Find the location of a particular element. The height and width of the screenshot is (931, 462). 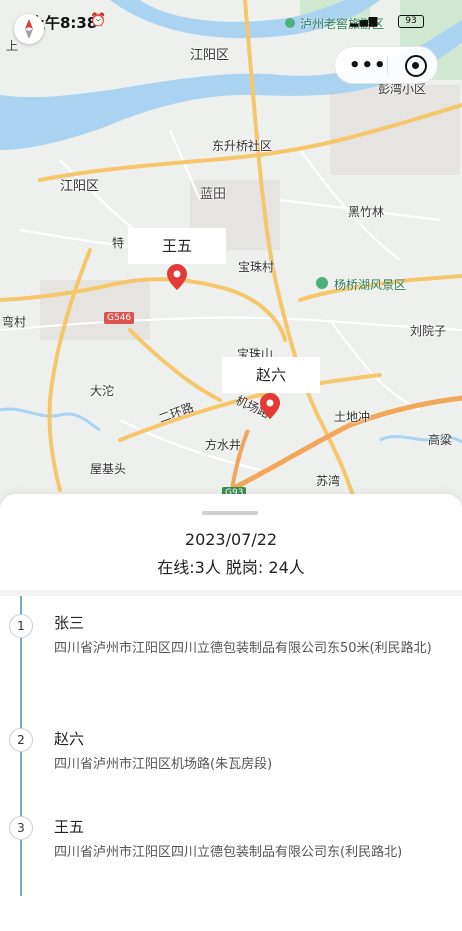

marker-label-wangwu: 王五 is located at coordinates (177, 246).